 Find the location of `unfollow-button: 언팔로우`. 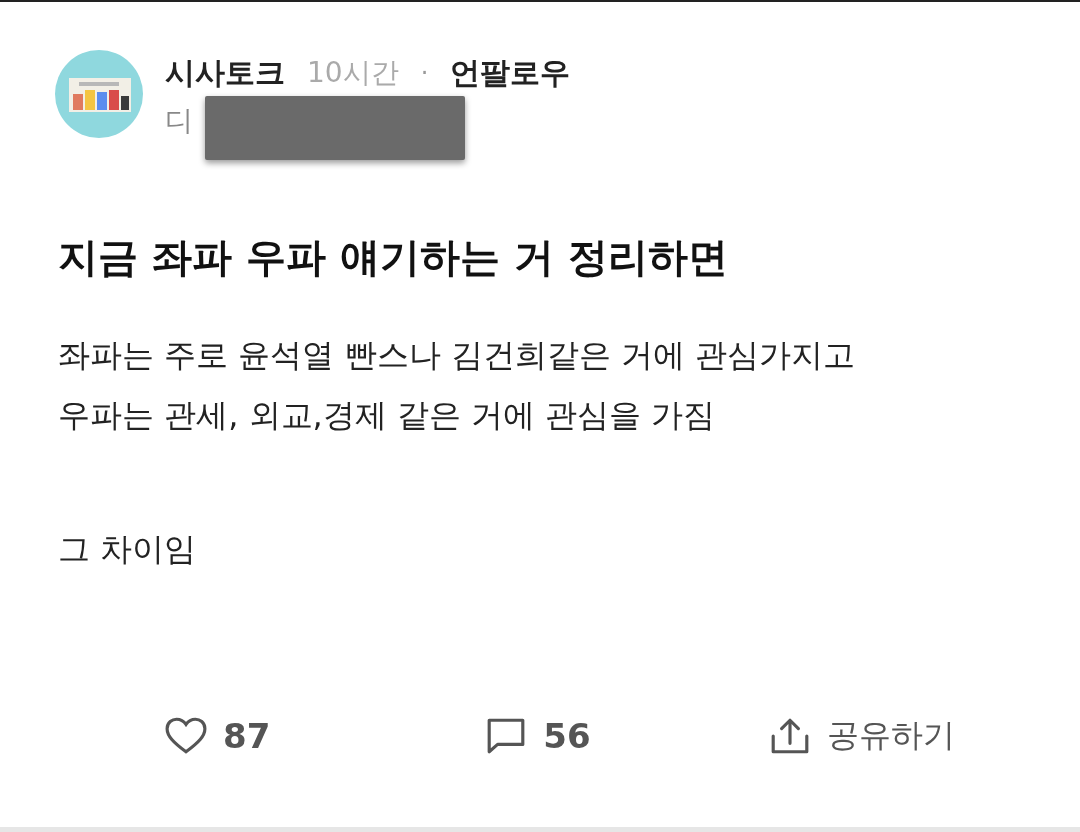

unfollow-button: 언팔로우 is located at coordinates (510, 73).